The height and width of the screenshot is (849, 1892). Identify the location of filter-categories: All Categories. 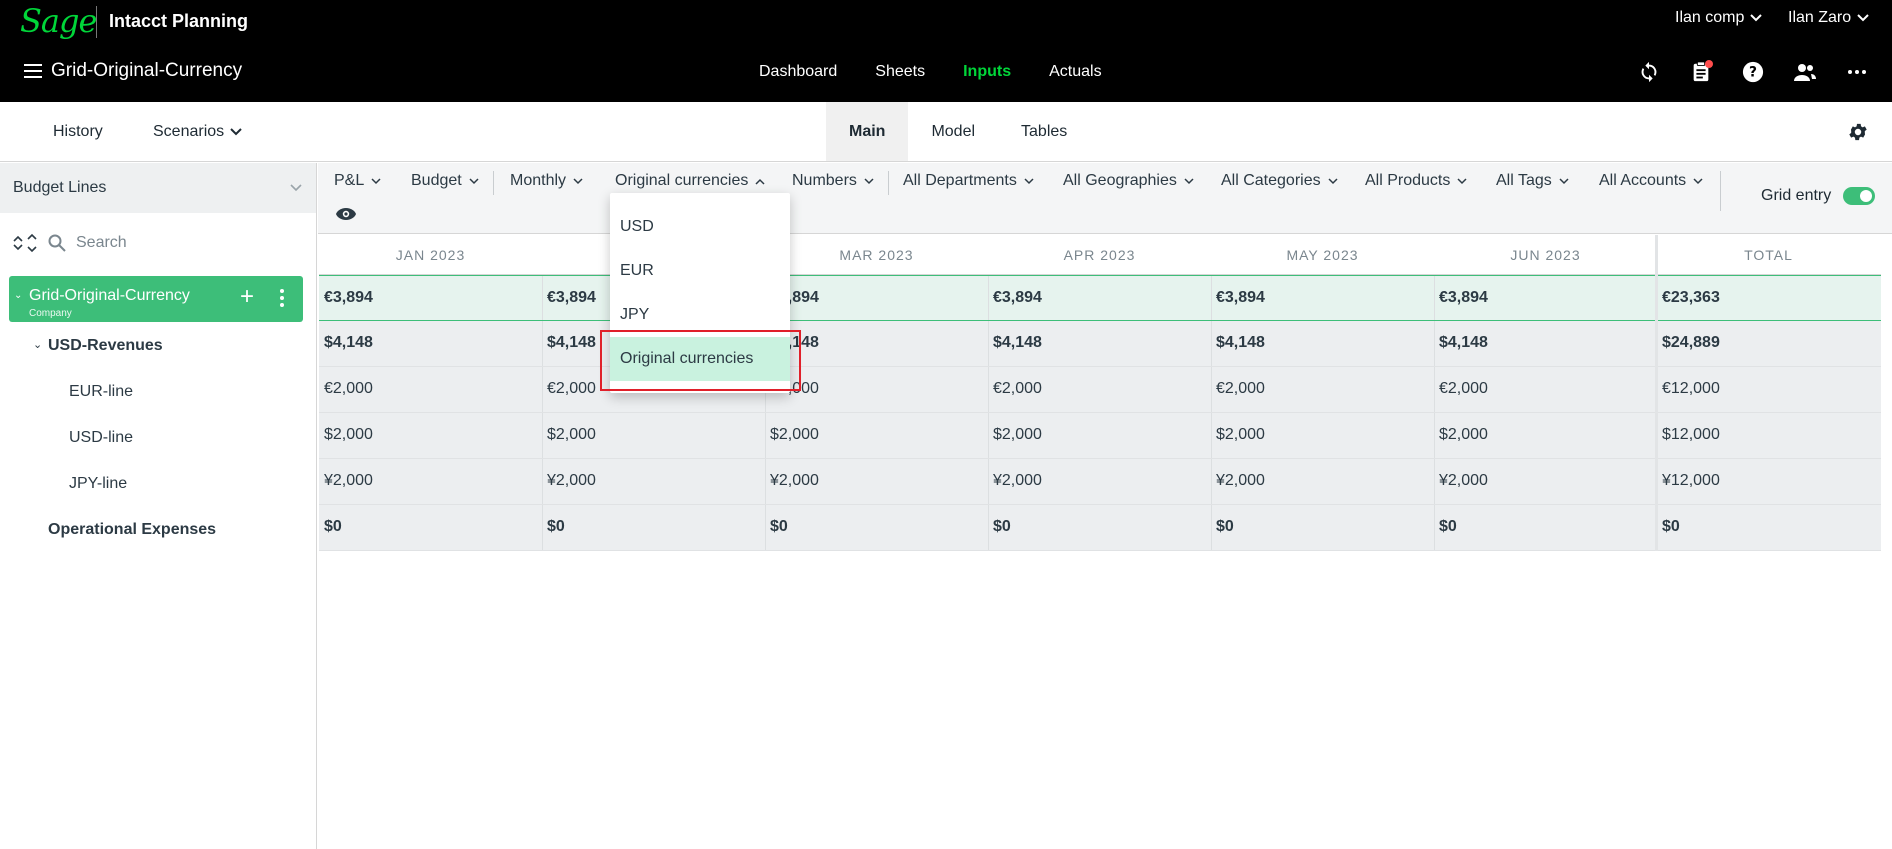
(1279, 181).